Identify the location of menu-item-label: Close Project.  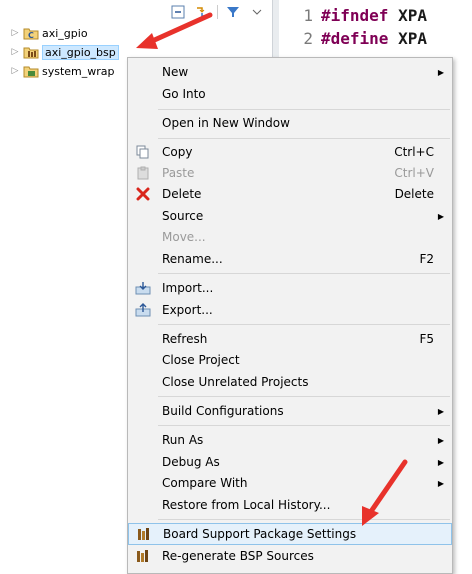
(201, 360).